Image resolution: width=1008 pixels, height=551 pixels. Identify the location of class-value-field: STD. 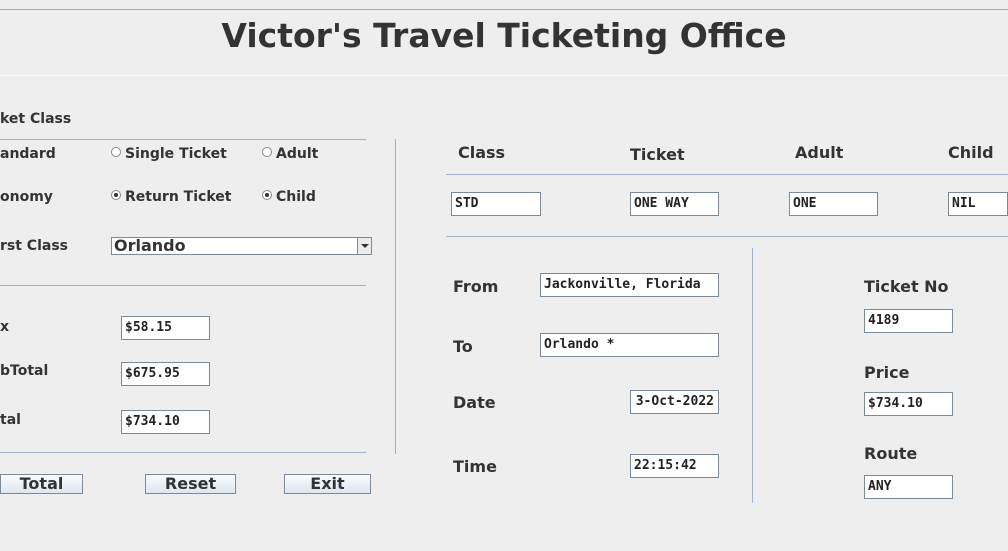
(496, 204).